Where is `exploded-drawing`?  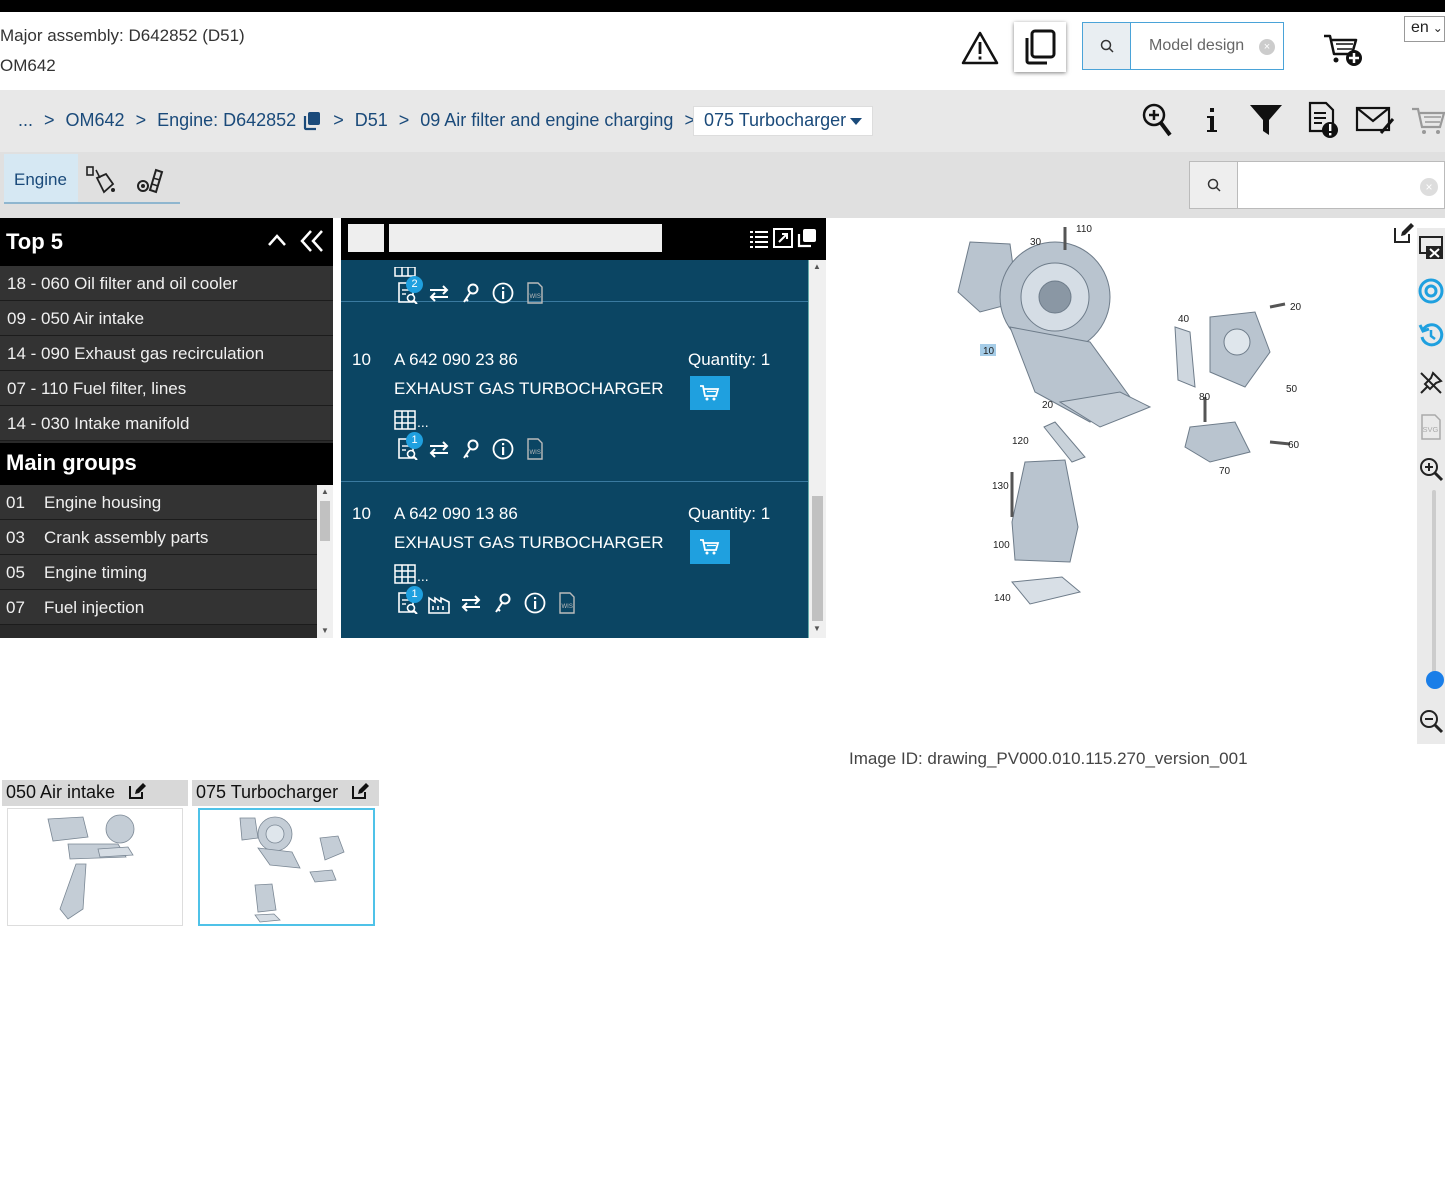 exploded-drawing is located at coordinates (1135, 417).